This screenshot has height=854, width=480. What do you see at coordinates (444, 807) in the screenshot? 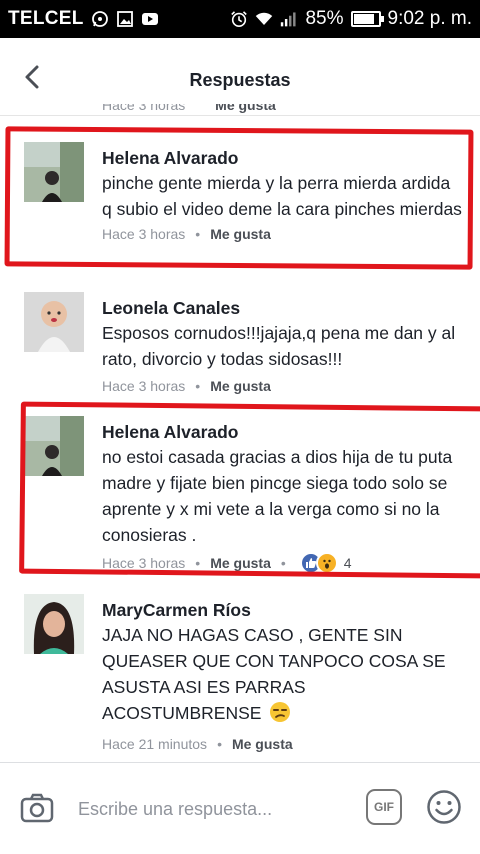
I see `smiley-icon` at bounding box center [444, 807].